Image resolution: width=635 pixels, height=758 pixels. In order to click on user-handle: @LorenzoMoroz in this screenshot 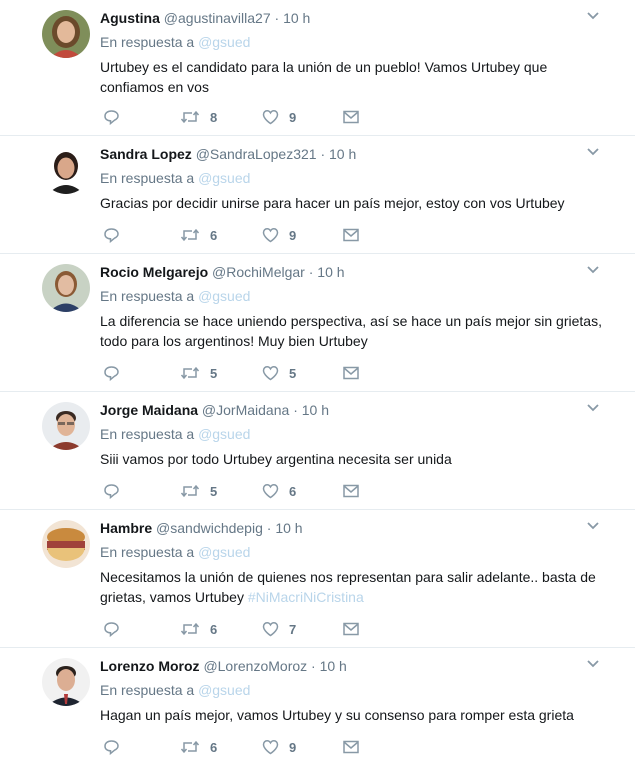, I will do `click(255, 666)`.